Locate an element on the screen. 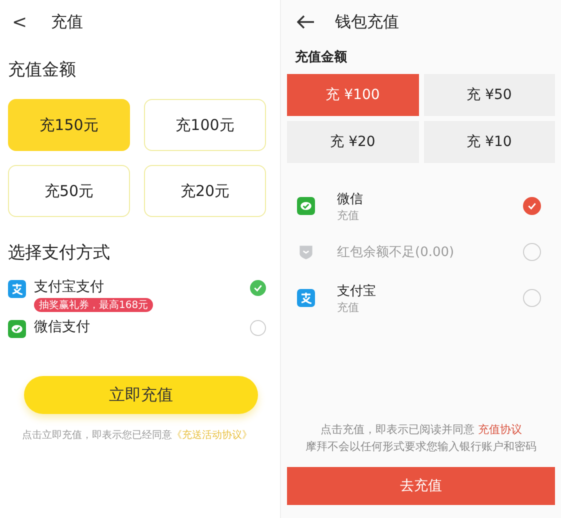 The width and height of the screenshot is (561, 518). recharge-button: 立即充值 is located at coordinates (141, 395).